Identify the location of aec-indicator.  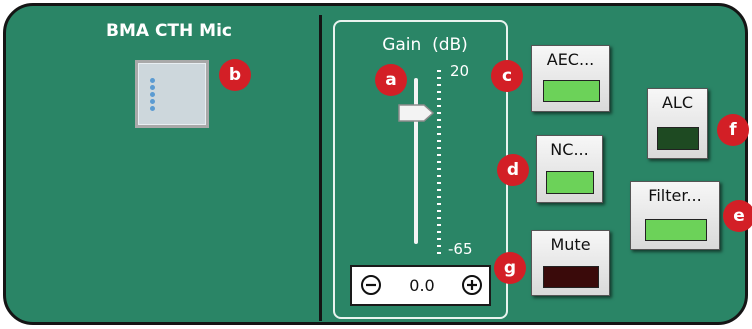
(571, 91).